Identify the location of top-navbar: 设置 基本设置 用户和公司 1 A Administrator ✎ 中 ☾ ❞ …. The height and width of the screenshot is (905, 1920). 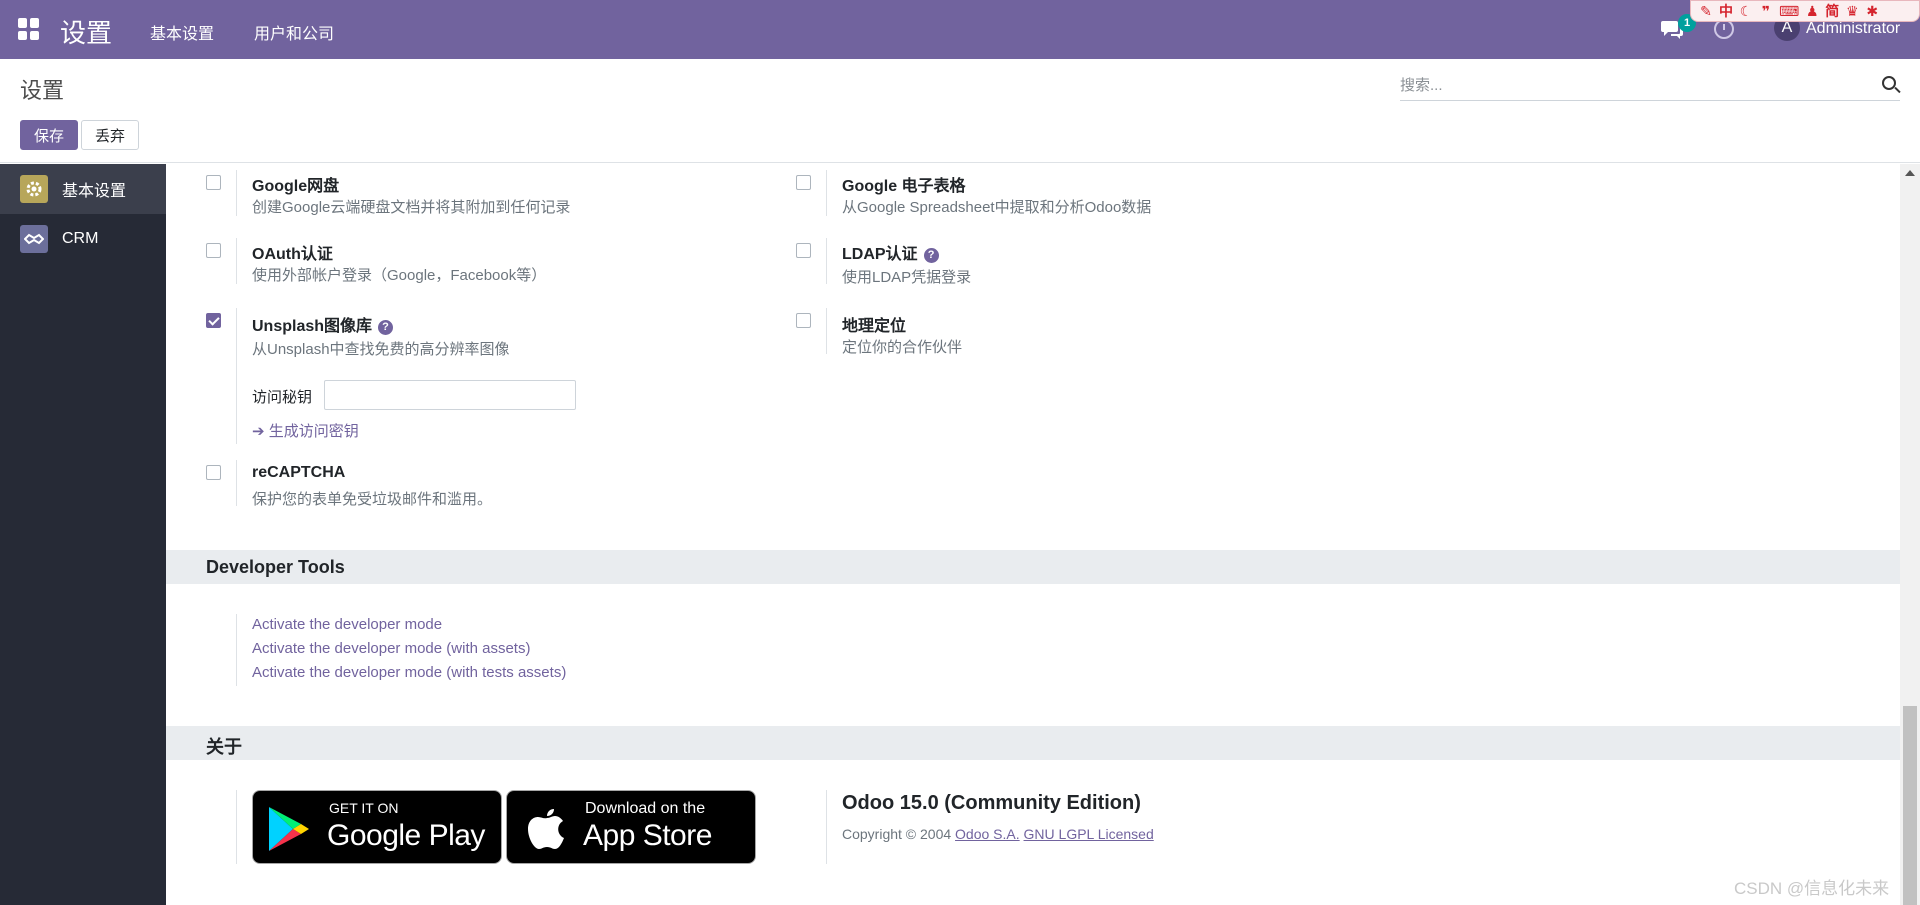
(960, 29).